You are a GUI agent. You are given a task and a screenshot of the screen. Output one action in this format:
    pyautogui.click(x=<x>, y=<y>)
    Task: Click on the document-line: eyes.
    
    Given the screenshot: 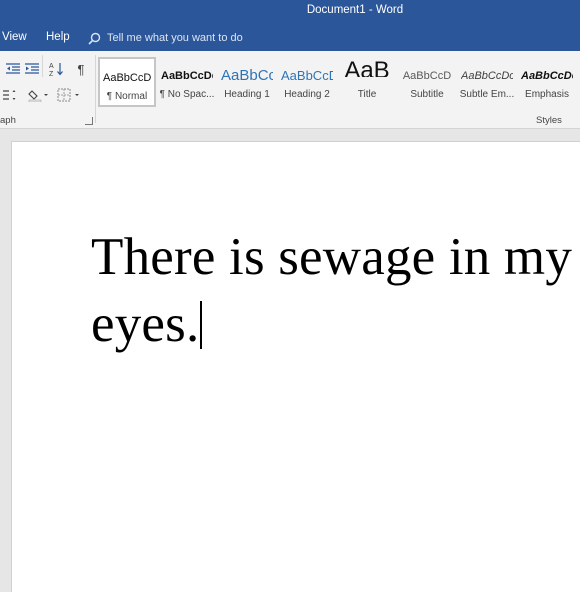 What is the action you would take?
    pyautogui.click(x=145, y=324)
    